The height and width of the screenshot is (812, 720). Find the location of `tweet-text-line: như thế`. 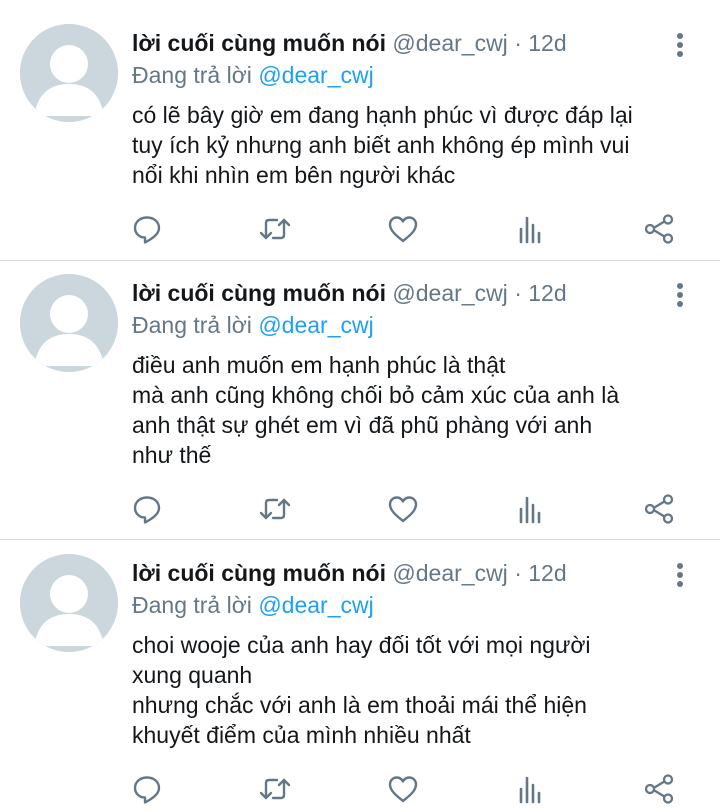

tweet-text-line: như thế is located at coordinates (172, 455).